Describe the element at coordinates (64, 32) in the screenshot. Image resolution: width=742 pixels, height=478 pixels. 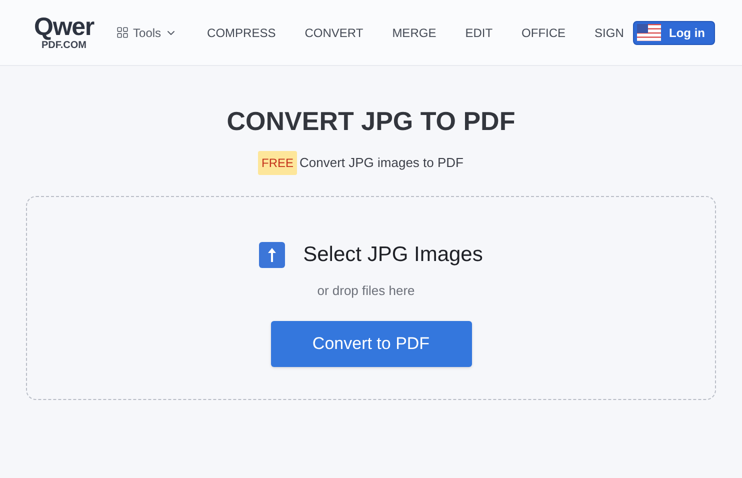
I see `logo: Qwer PDF.COM` at that location.